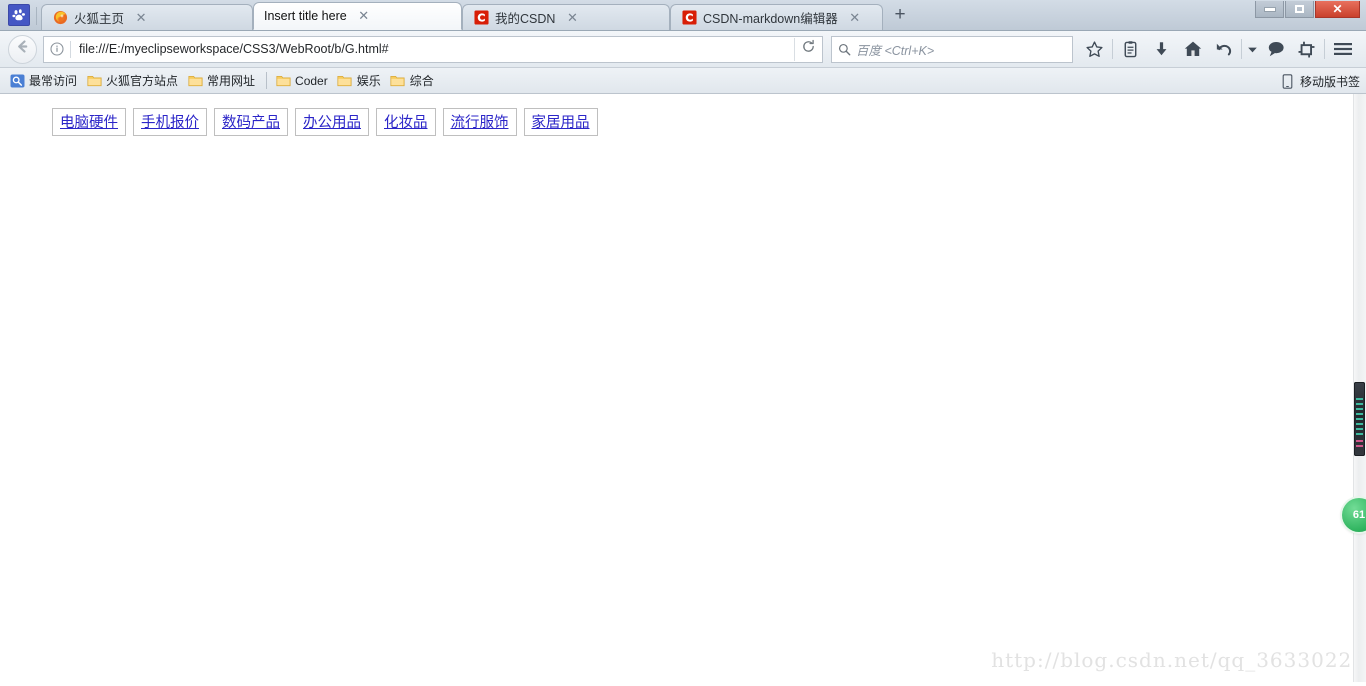 The image size is (1366, 686). What do you see at coordinates (53, 81) in the screenshot?
I see `bookmark-label: 最常访问` at bounding box center [53, 81].